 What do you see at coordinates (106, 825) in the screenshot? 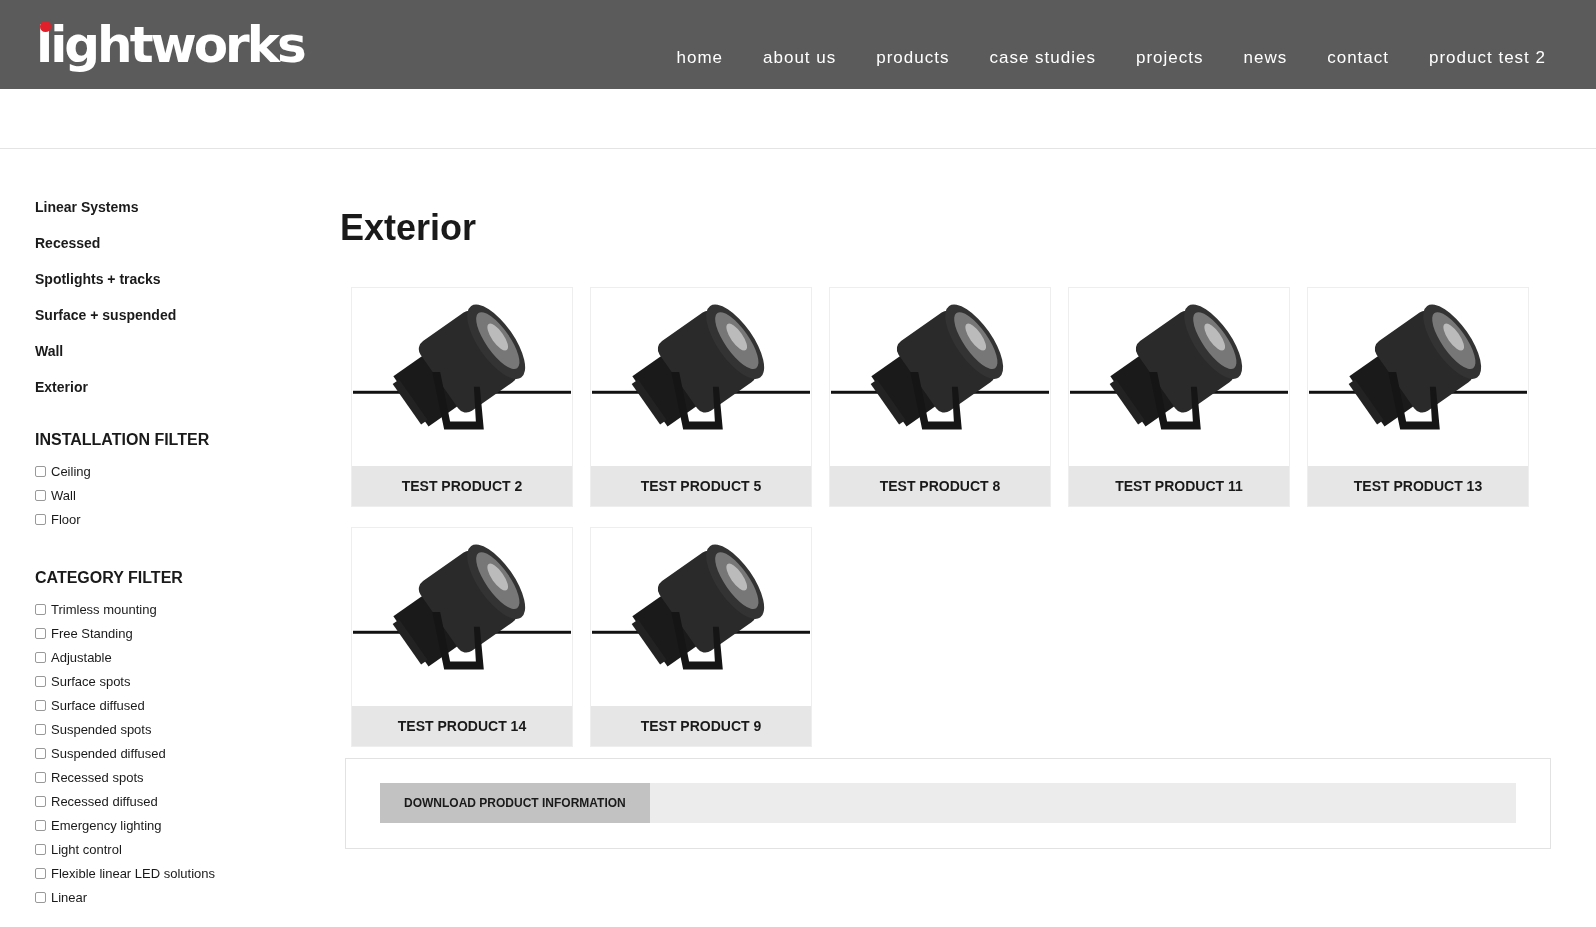
I see `checkbox-label: Emergency lighting` at bounding box center [106, 825].